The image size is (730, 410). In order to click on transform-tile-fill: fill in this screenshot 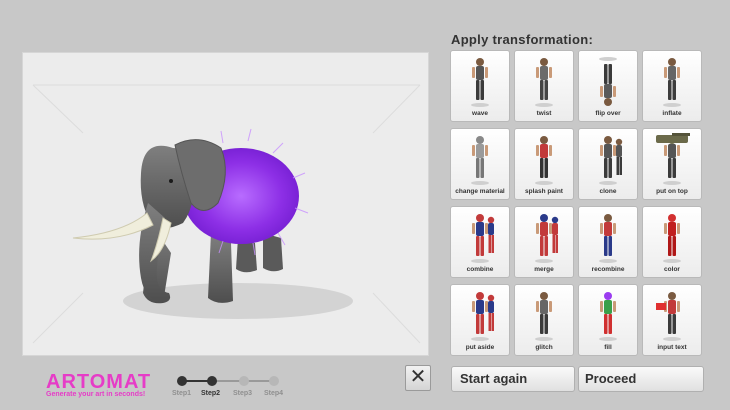, I will do `click(608, 320)`.